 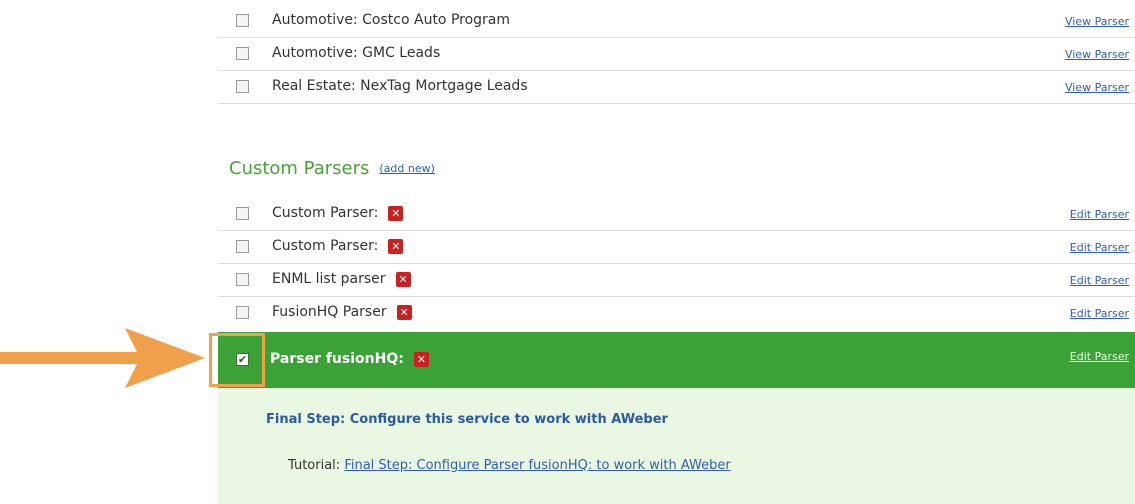 I want to click on parser-label-wrap: FusionHQ Parser ✕, so click(x=342, y=312).